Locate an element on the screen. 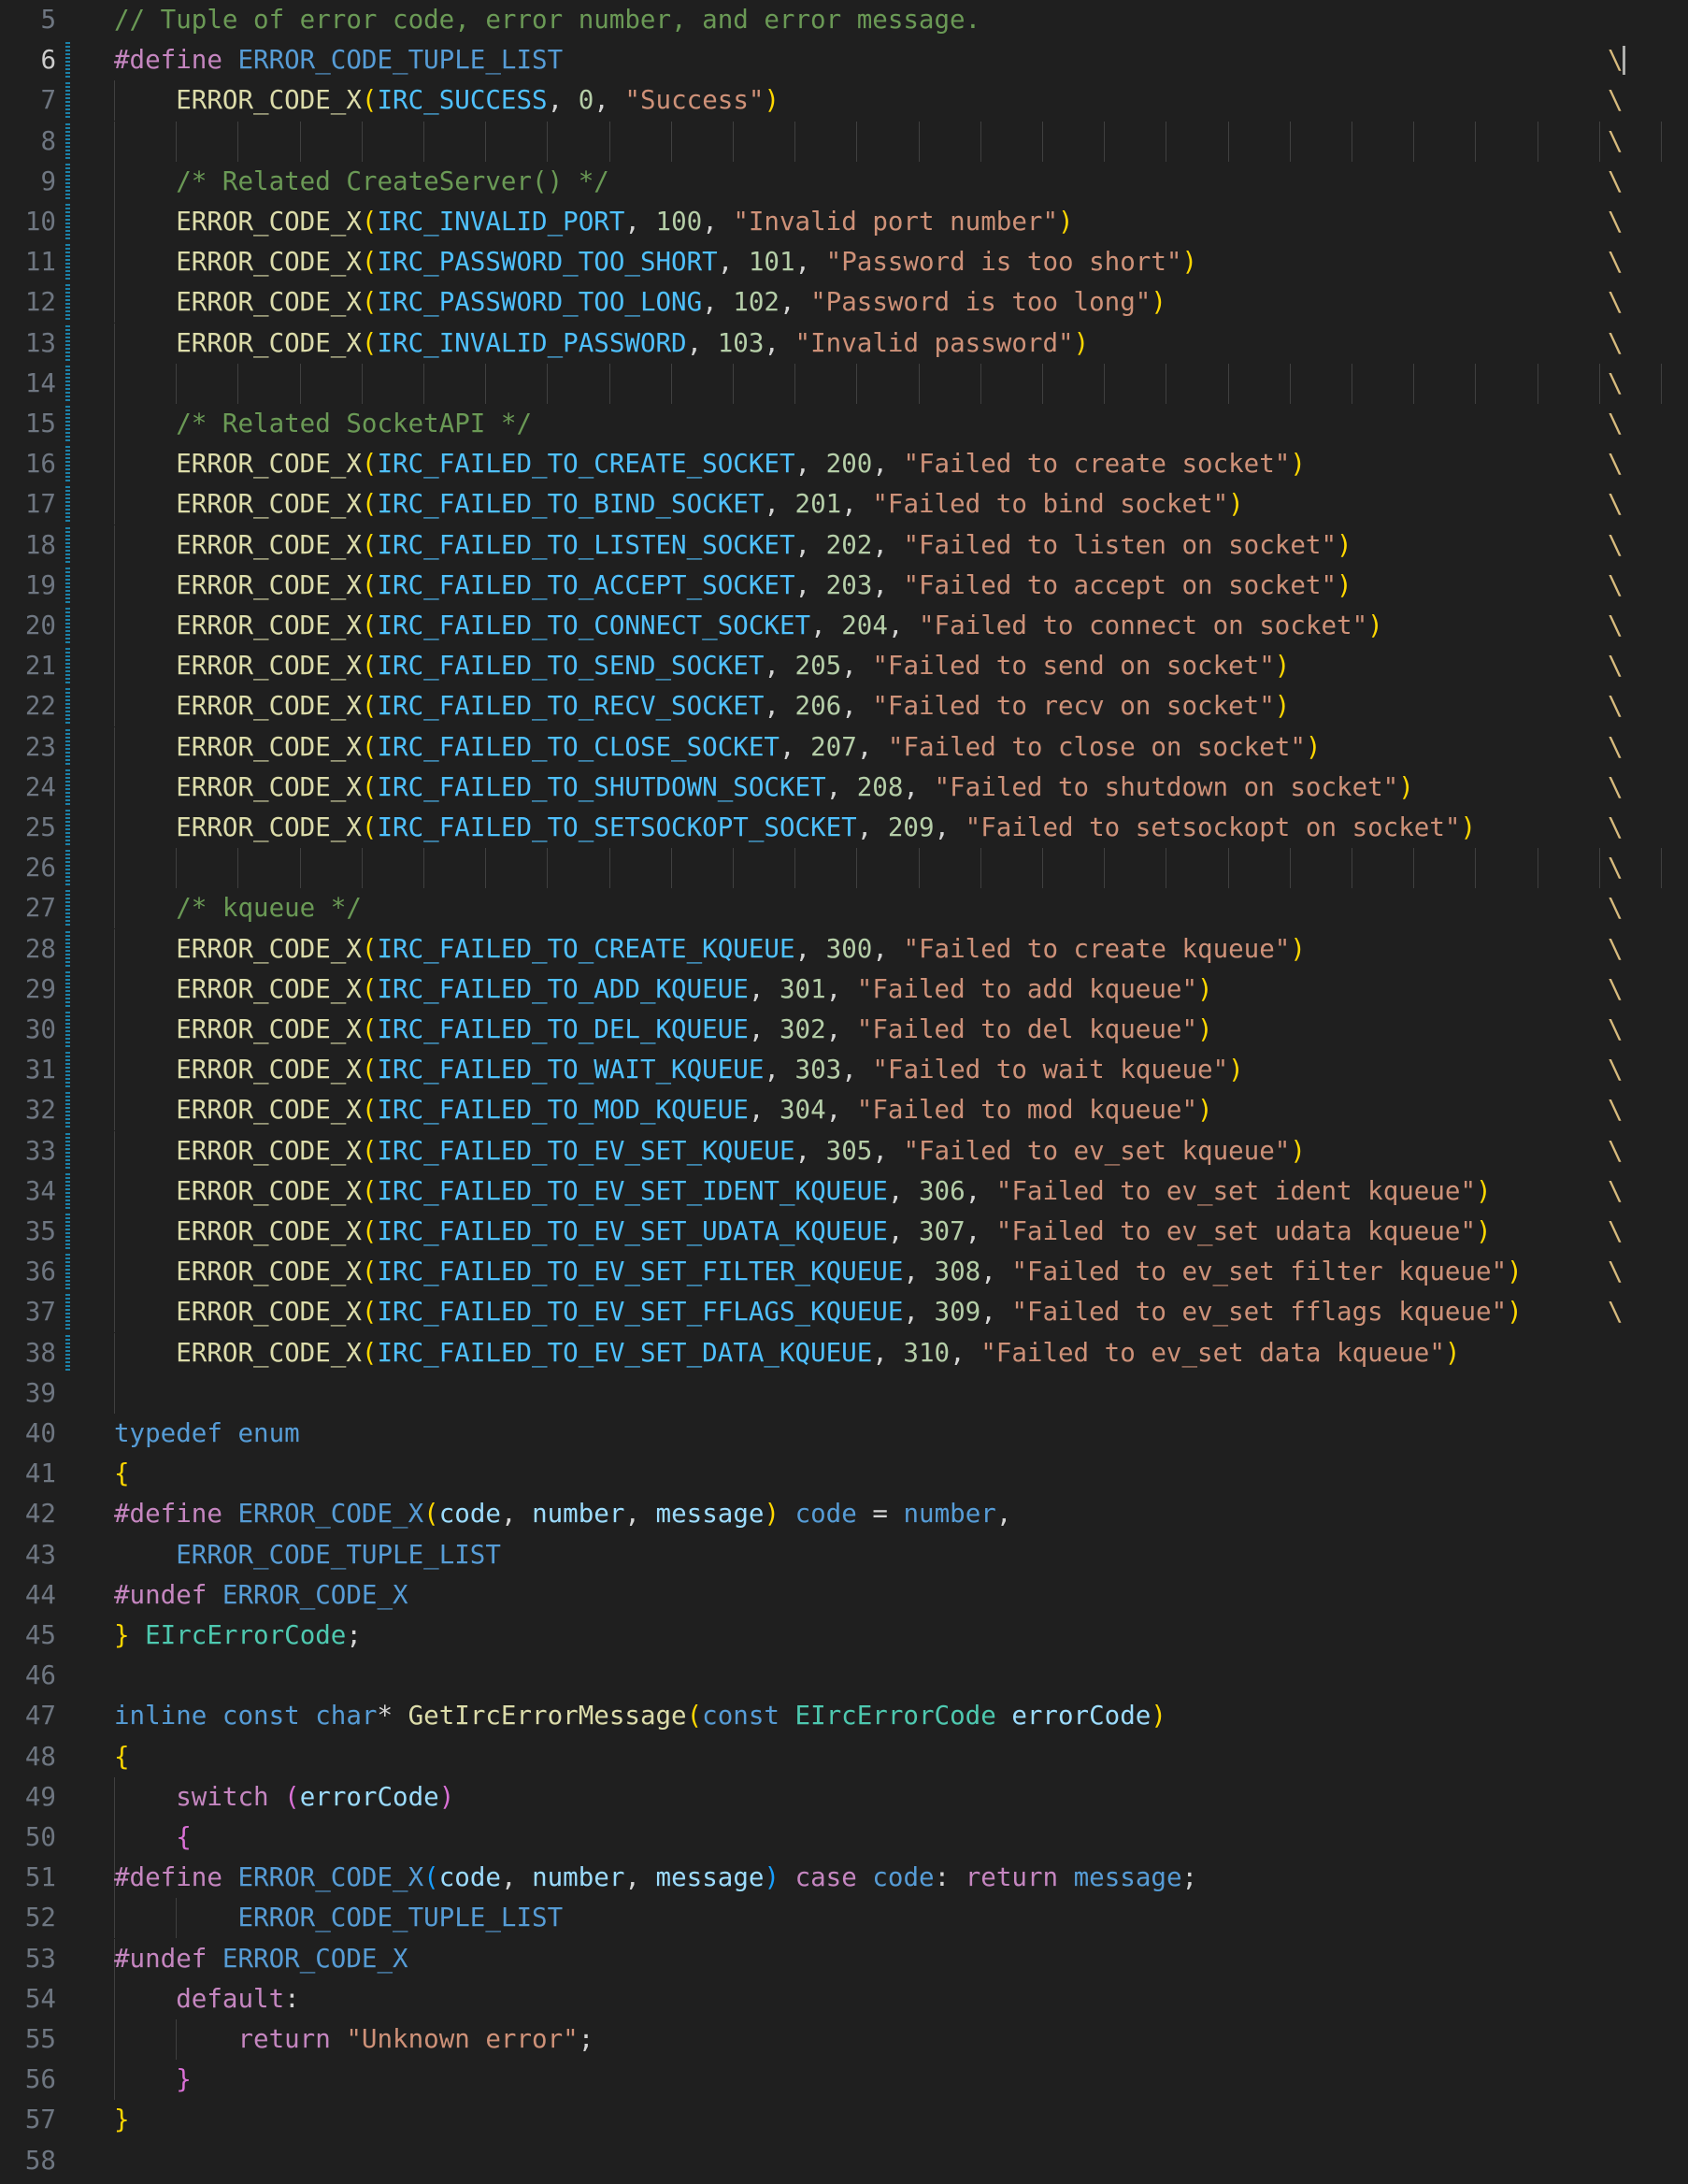 The height and width of the screenshot is (2184, 1688). line-number: 27 is located at coordinates (40, 908).